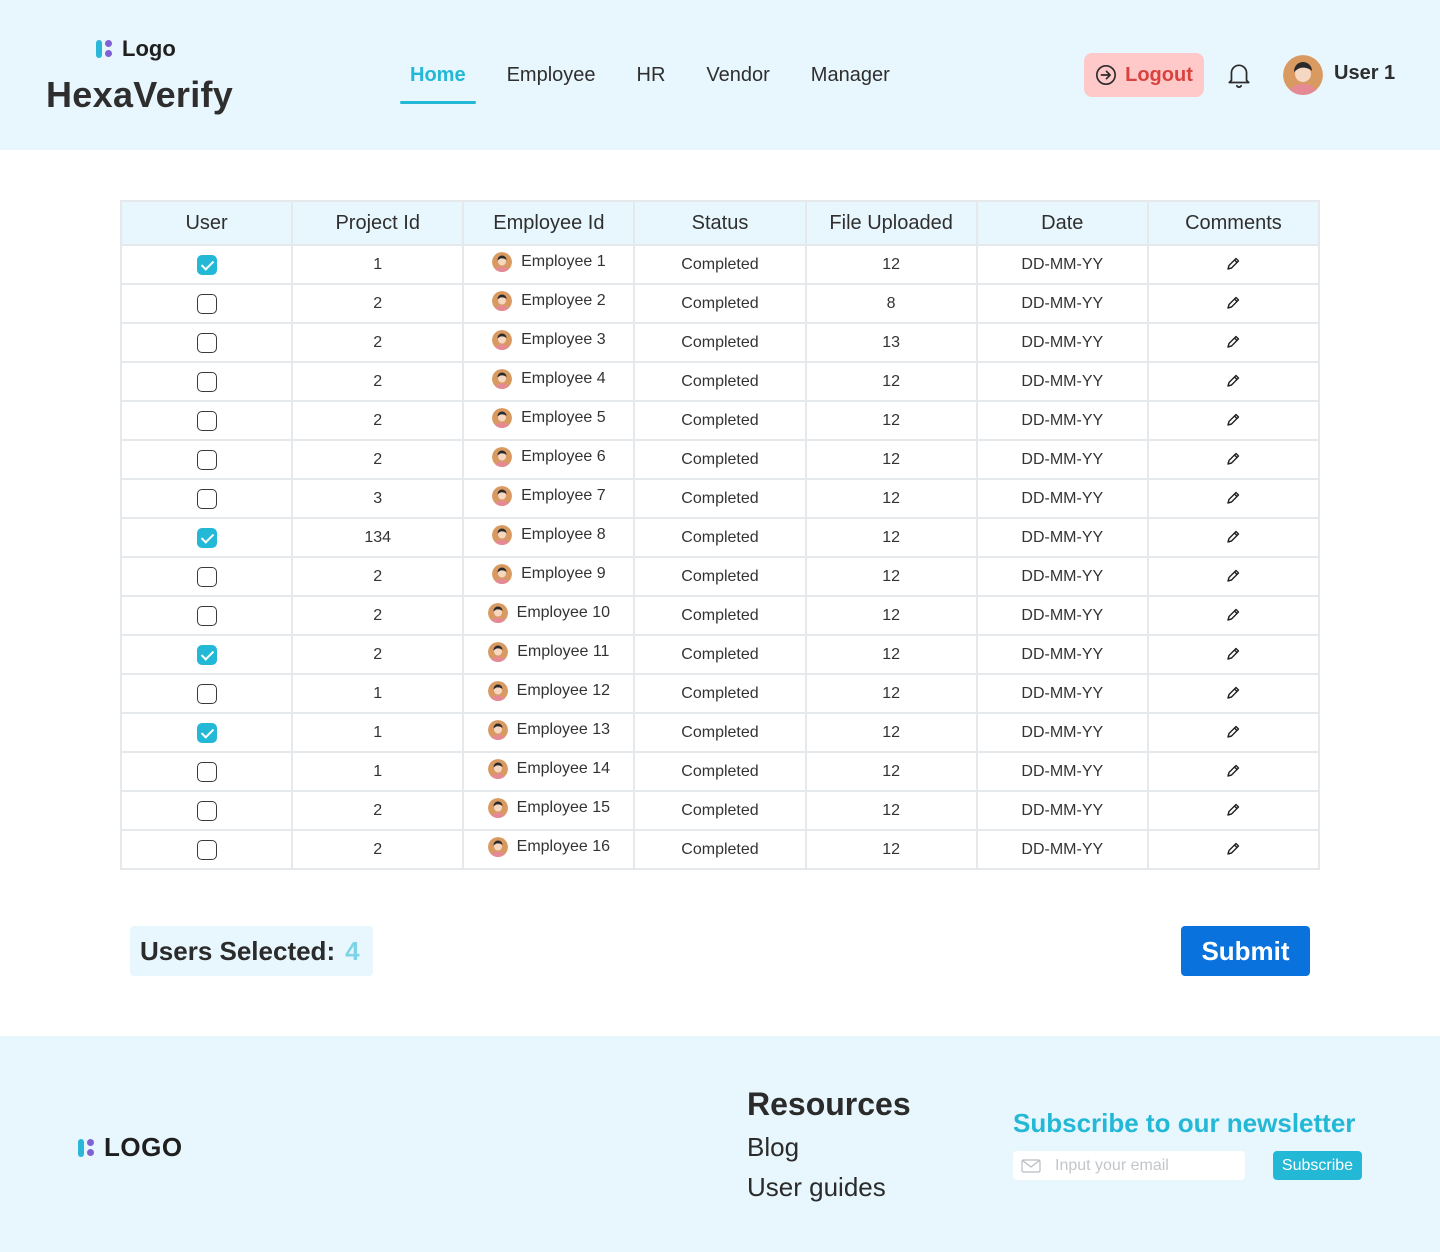 The image size is (1440, 1252). Describe the element at coordinates (563, 651) in the screenshot. I see `employee-name: Employee 11` at that location.